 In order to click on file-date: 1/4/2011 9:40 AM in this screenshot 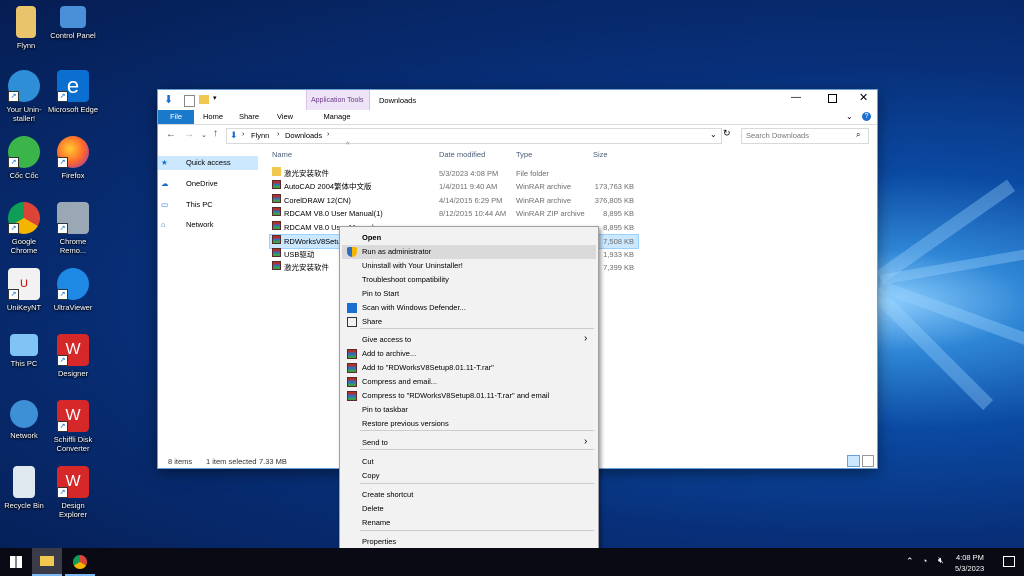, I will do `click(468, 186)`.